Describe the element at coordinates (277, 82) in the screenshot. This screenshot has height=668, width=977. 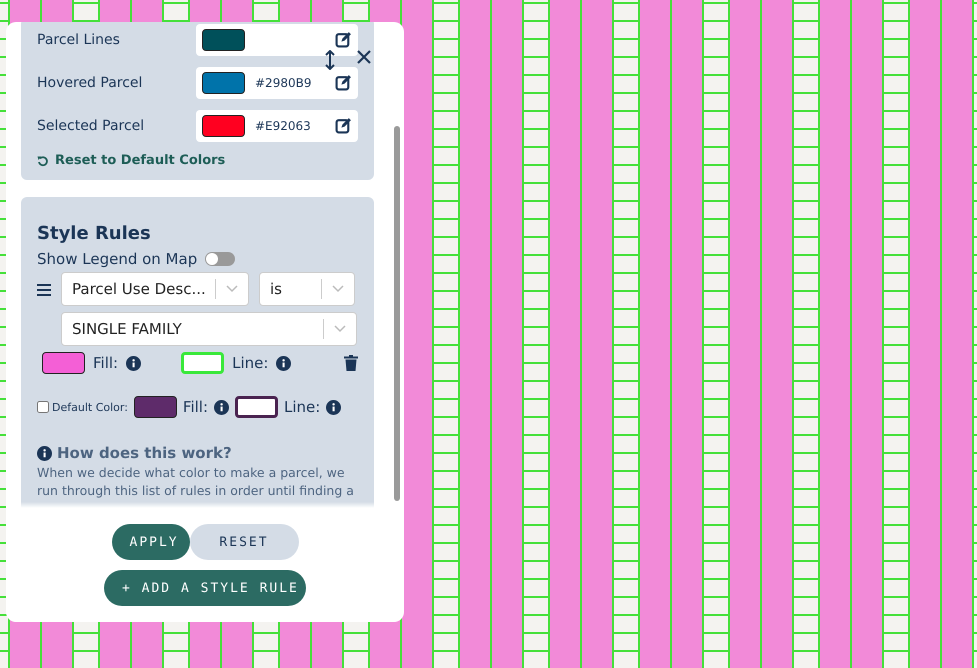
I see `color-field: #2980B9` at that location.